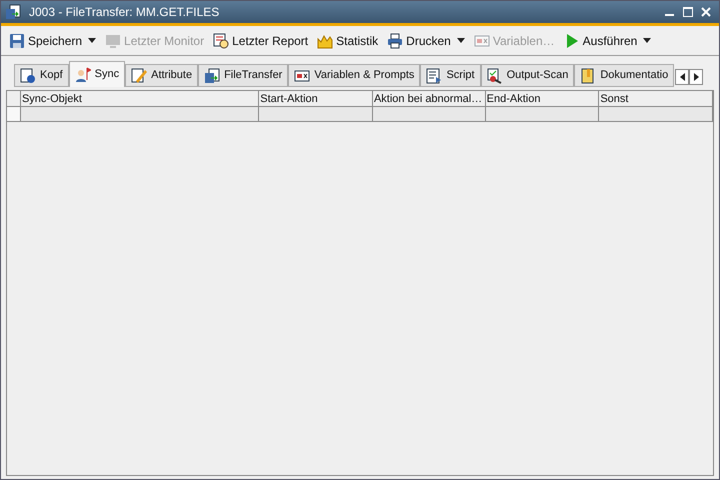 This screenshot has width=720, height=480. Describe the element at coordinates (688, 12) in the screenshot. I see `maximize-icon` at that location.